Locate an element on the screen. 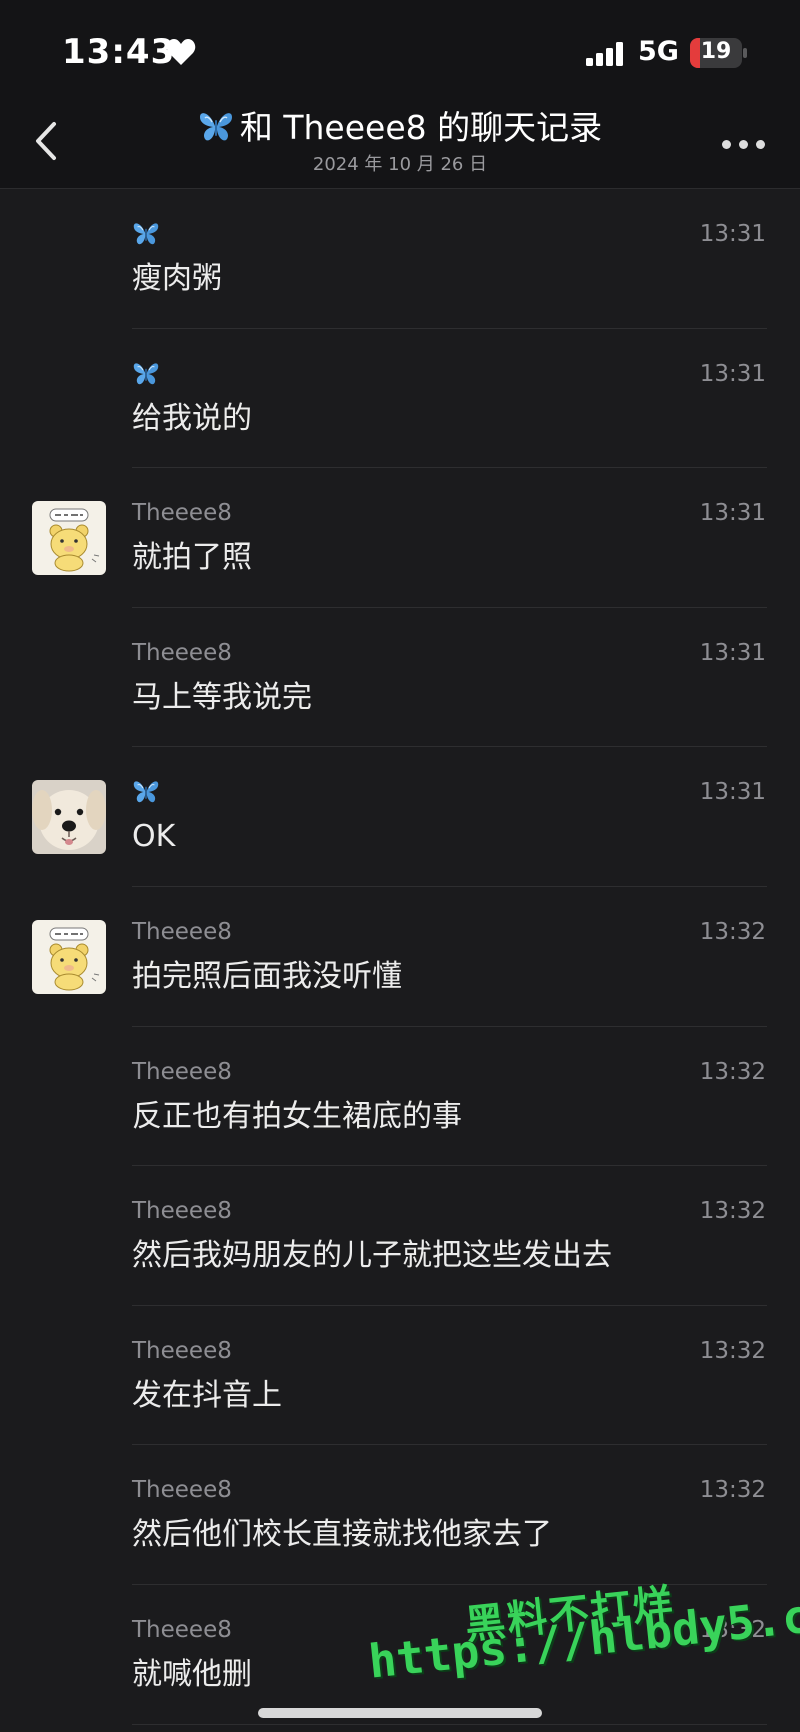  page-title: 和 Theeee8 的聊天记录 is located at coordinates (400, 128).